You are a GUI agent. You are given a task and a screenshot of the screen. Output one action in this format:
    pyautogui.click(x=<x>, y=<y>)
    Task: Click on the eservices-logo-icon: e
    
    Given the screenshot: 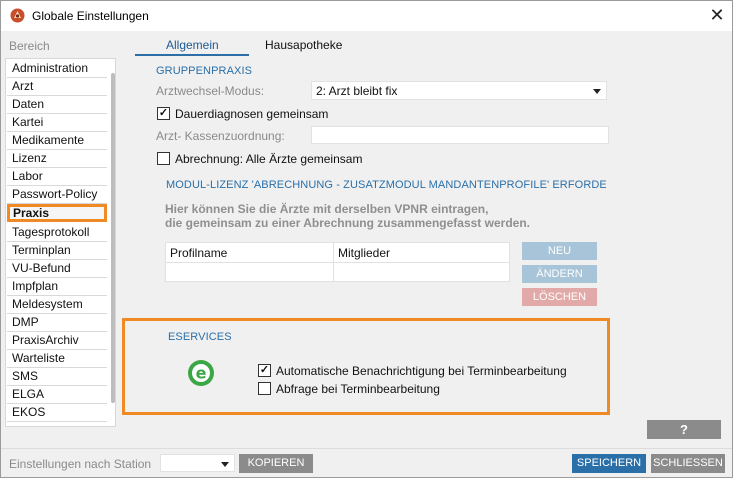 What is the action you would take?
    pyautogui.click(x=201, y=373)
    